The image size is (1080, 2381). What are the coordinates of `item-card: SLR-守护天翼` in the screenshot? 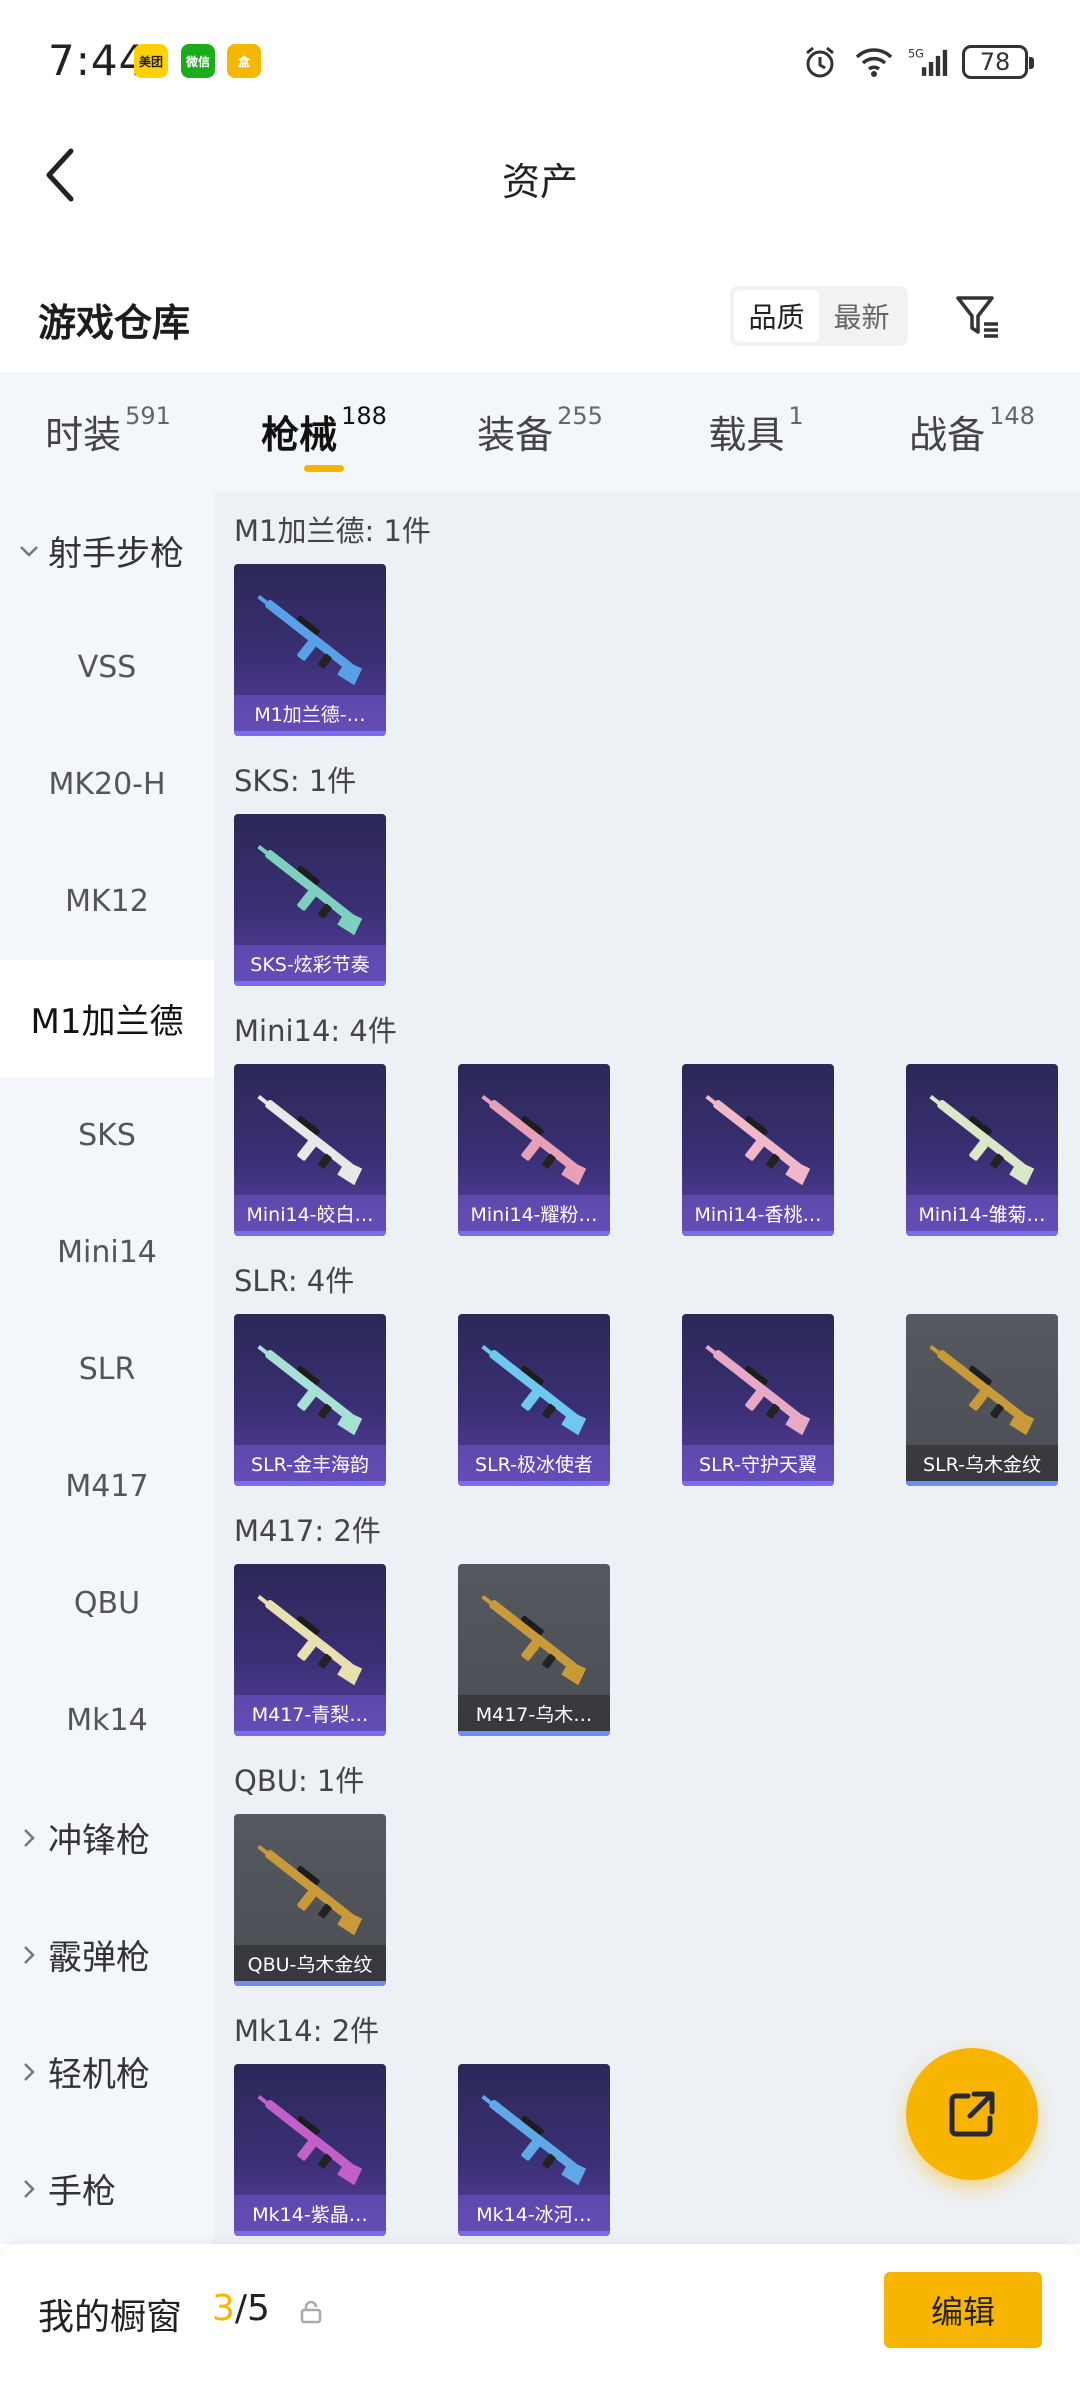 It's located at (758, 1400).